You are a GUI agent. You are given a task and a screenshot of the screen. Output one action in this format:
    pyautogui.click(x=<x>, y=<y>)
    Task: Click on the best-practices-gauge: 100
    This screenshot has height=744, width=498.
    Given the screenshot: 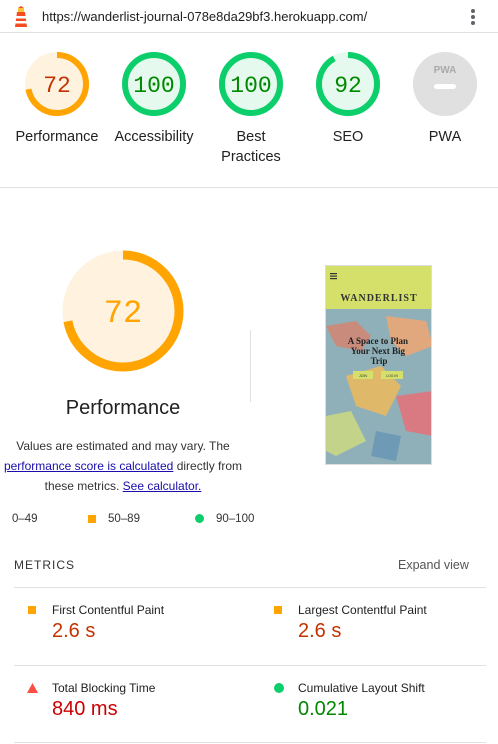 What is the action you would take?
    pyautogui.click(x=251, y=84)
    